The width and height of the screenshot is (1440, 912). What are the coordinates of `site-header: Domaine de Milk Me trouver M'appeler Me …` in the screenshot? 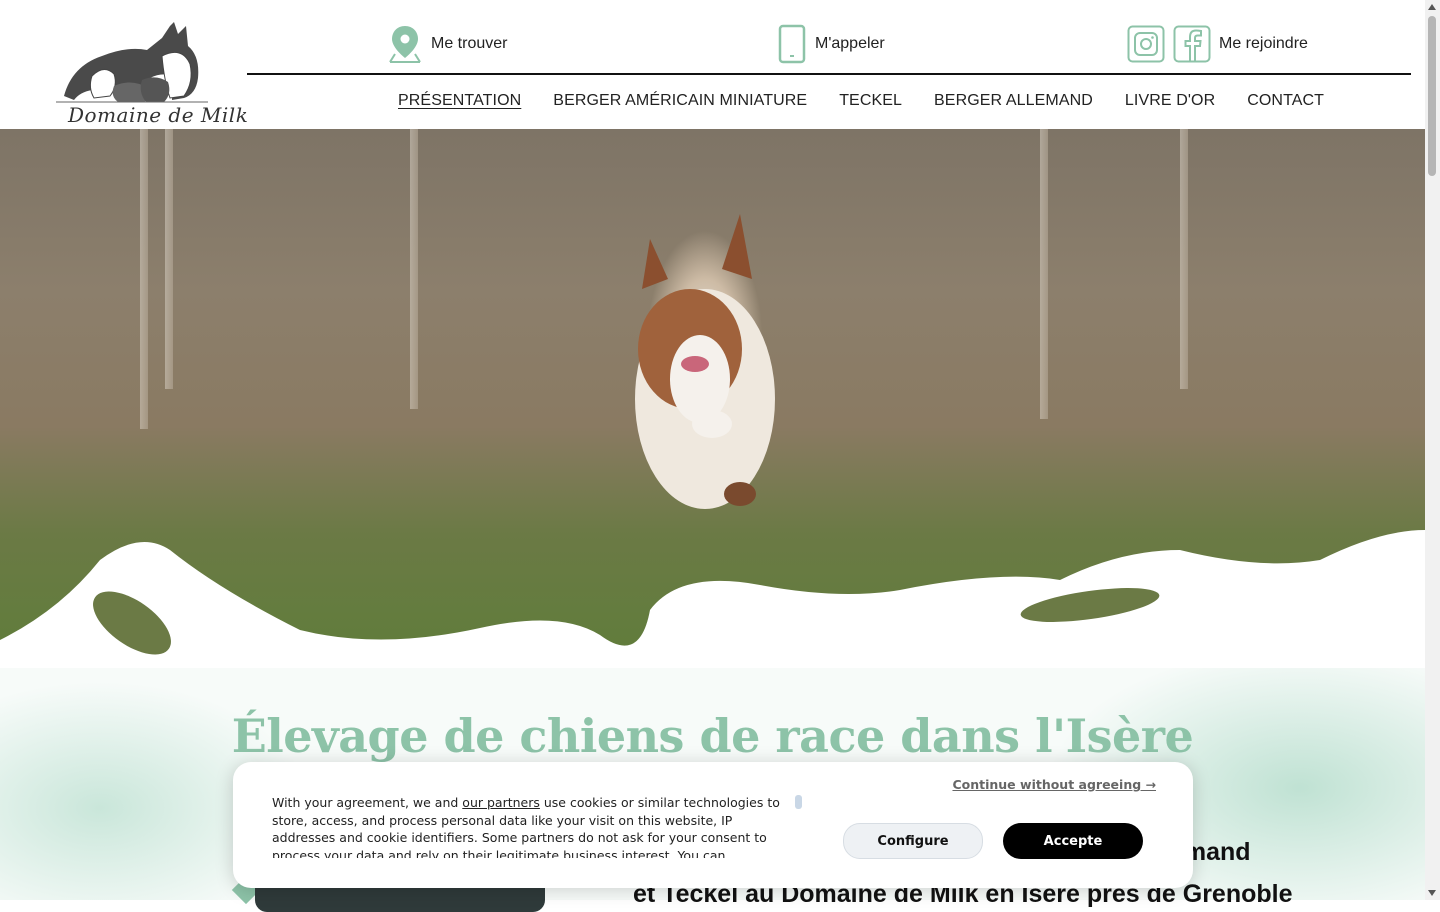 It's located at (712, 64).